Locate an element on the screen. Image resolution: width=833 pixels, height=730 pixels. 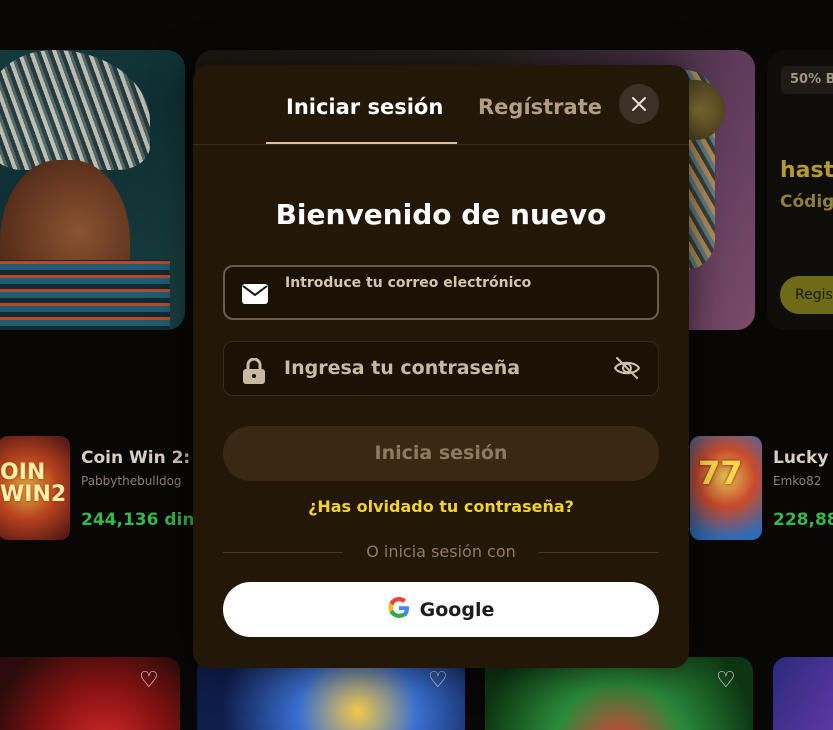
mail-icon is located at coordinates (255, 296).